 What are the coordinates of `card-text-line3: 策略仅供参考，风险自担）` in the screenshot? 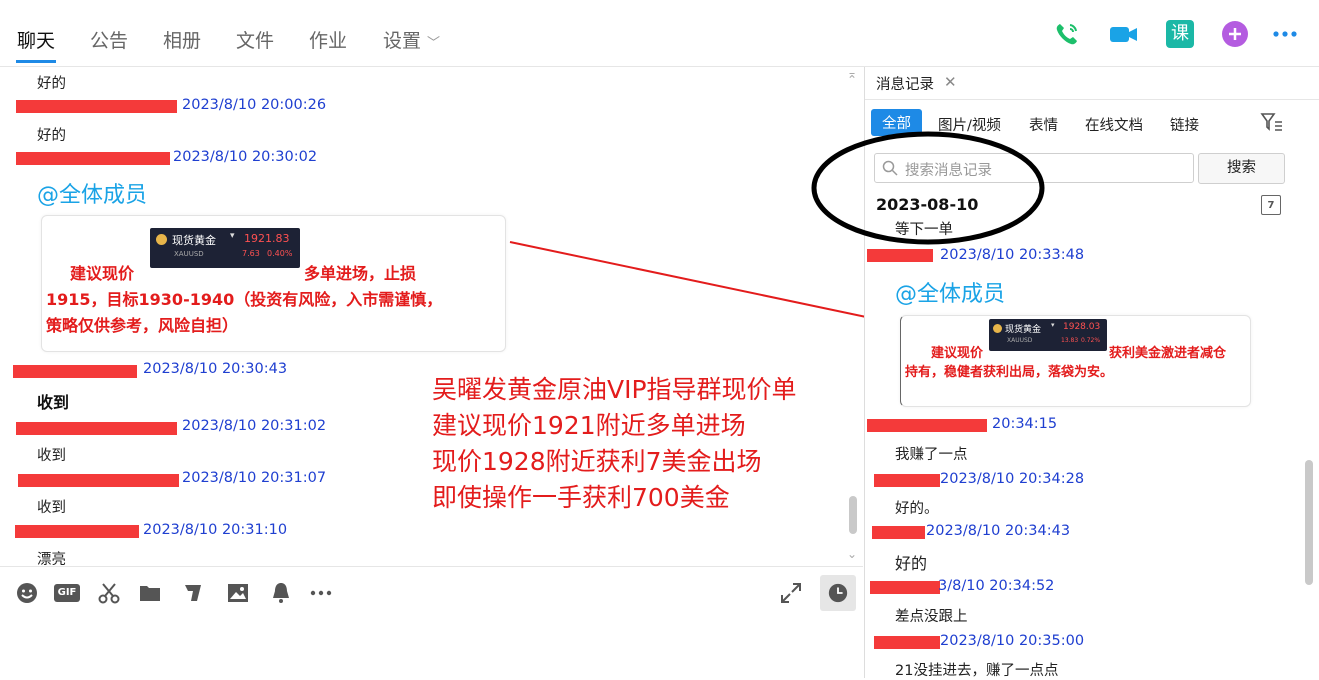 It's located at (142, 325).